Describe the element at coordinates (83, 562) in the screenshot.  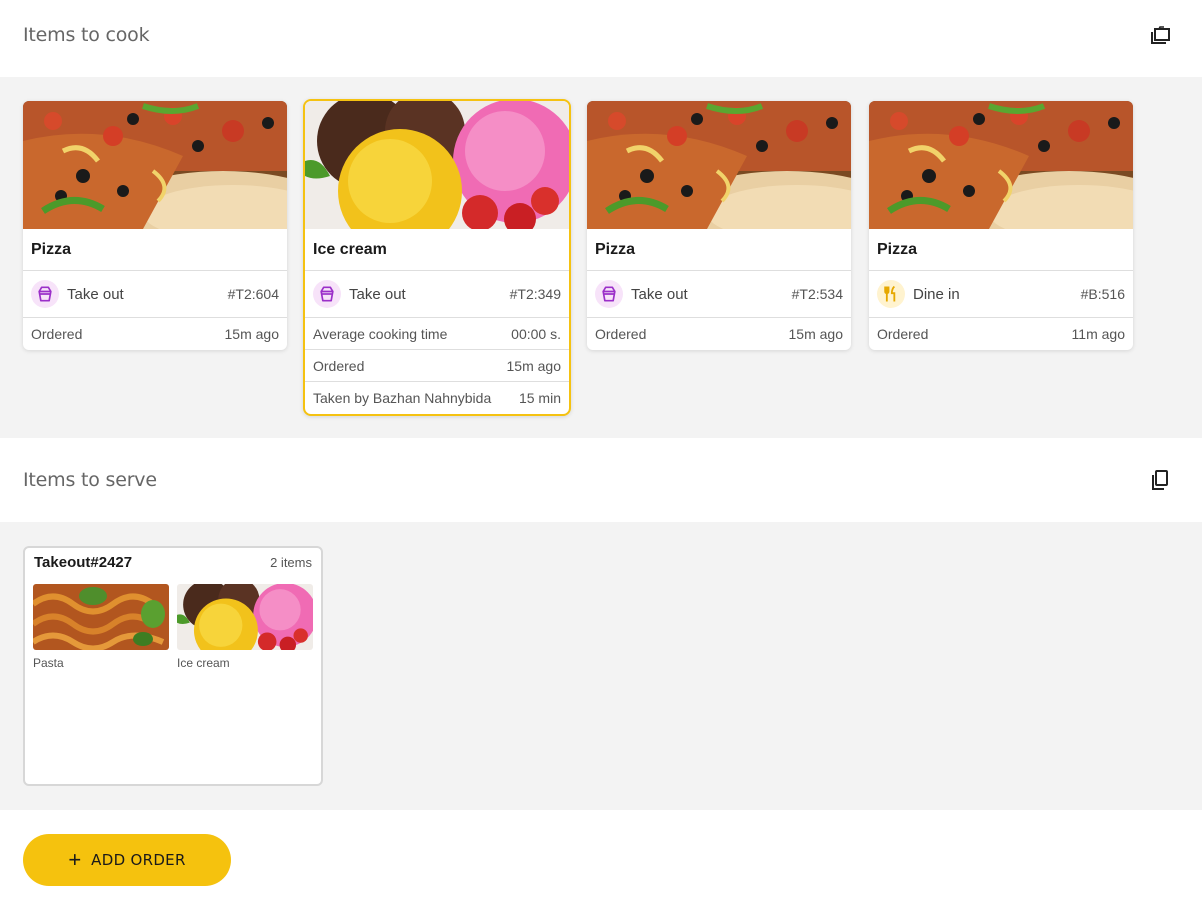
I see `order-title: Takeout#2427` at that location.